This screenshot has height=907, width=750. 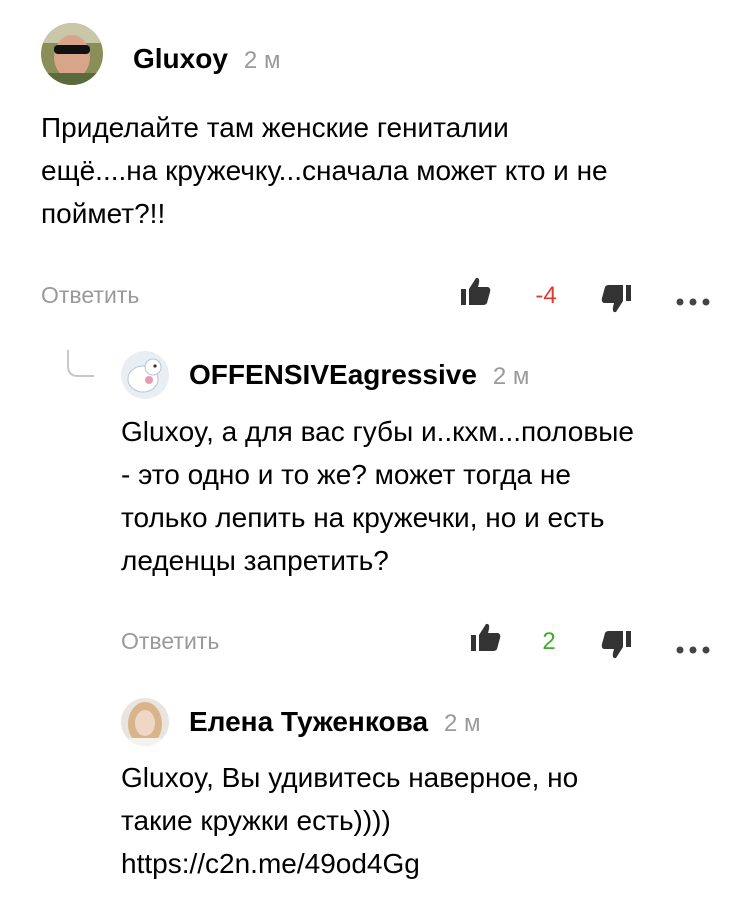 I want to click on comment-author: Елена Туженкова 2 м, so click(x=335, y=723).